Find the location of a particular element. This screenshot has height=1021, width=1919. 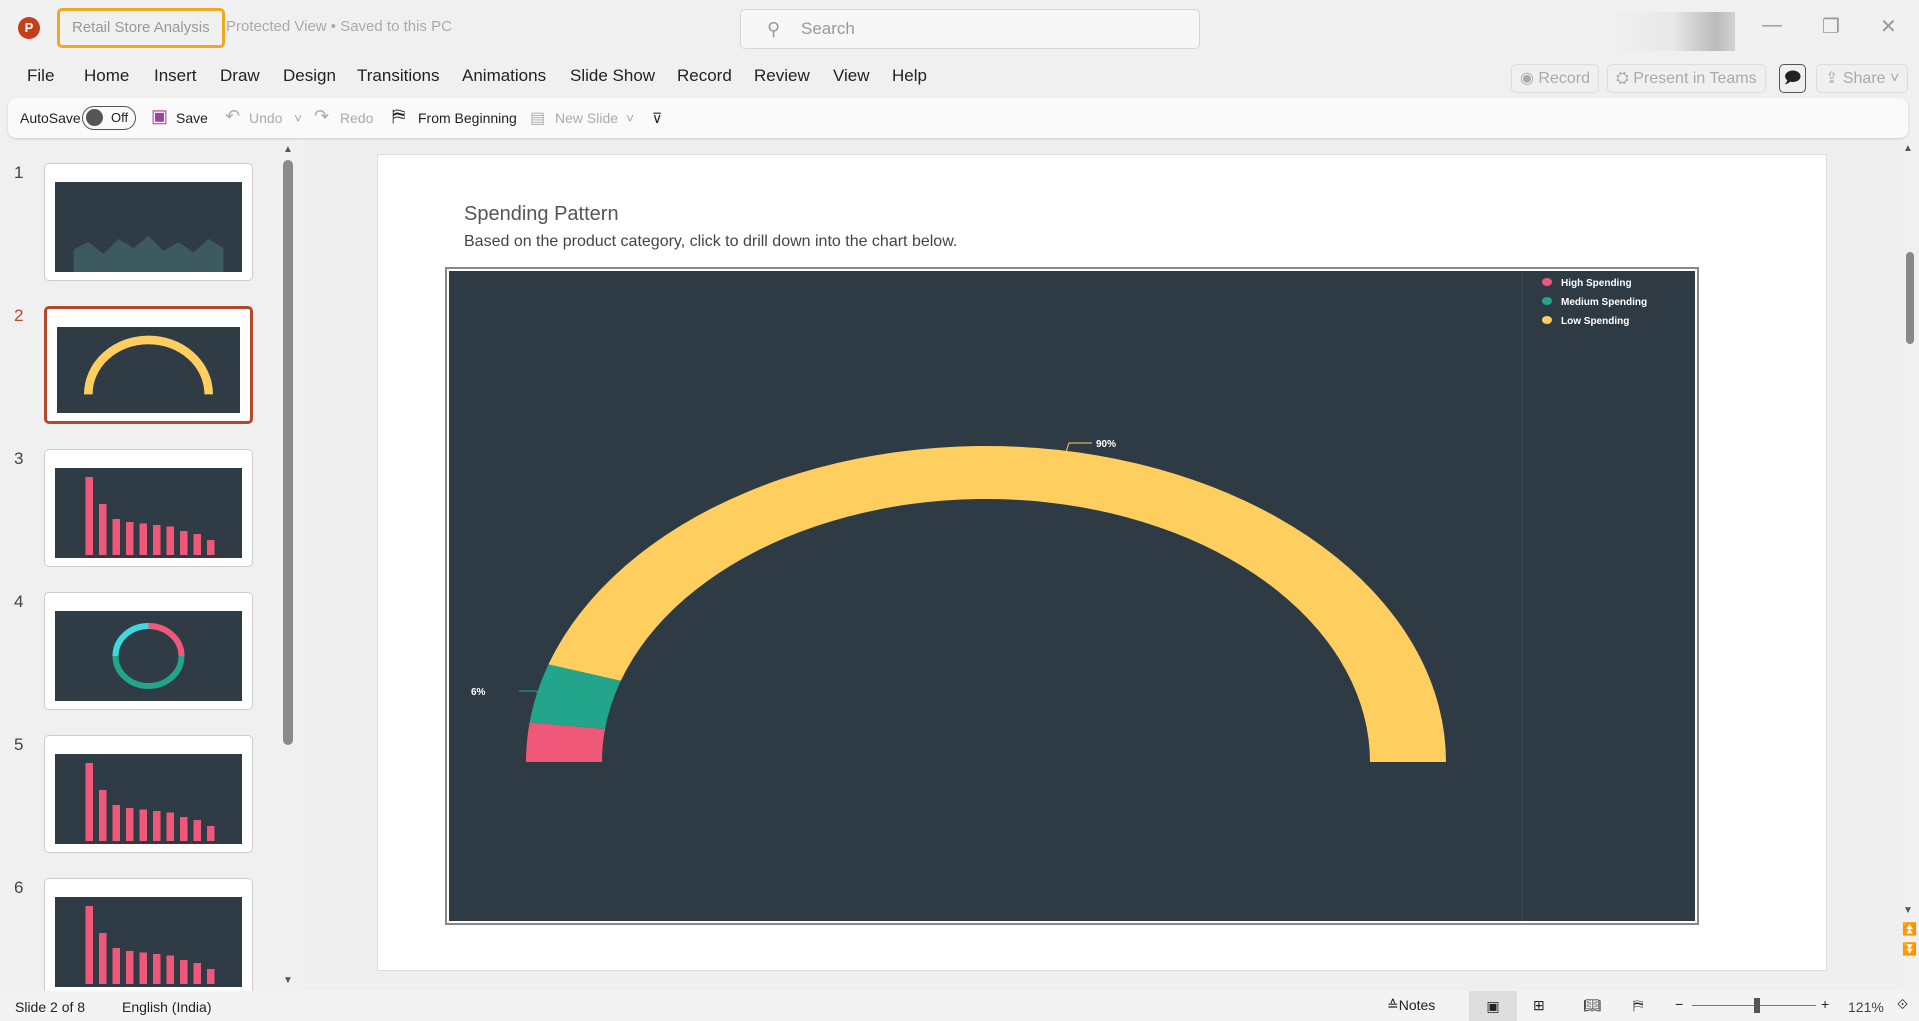

tab-insert: Insert is located at coordinates (175, 76).